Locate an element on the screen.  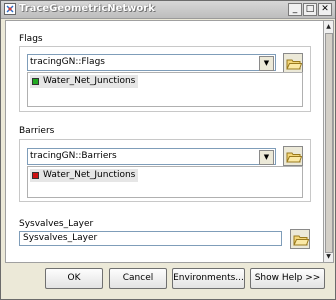
flags-list: Water_Net_Junctions is located at coordinates (165, 89).